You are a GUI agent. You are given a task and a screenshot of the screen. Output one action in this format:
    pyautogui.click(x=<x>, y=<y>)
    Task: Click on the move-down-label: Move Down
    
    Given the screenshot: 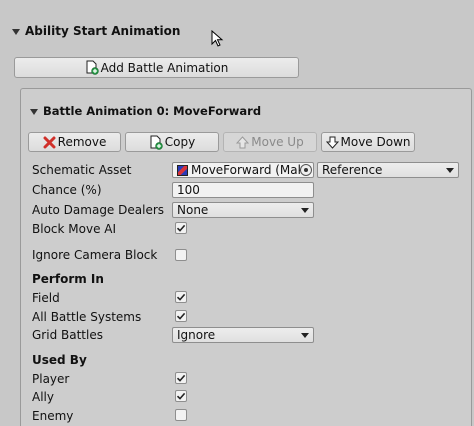 What is the action you would take?
    pyautogui.click(x=375, y=142)
    